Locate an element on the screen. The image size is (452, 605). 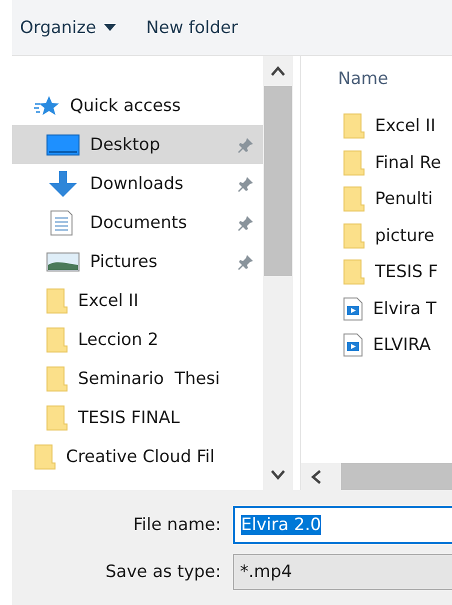
scroll-left-icon is located at coordinates (316, 477).